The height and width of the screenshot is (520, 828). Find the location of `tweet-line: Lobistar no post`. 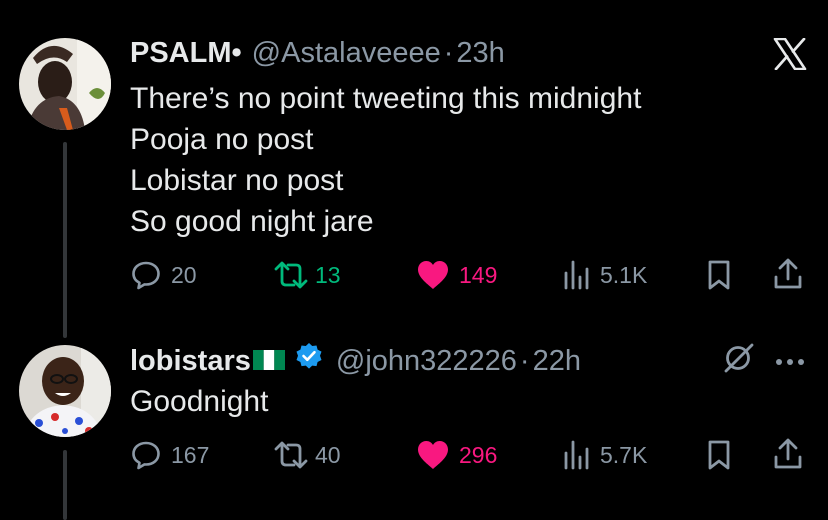

tweet-line: Lobistar no post is located at coordinates (237, 180).